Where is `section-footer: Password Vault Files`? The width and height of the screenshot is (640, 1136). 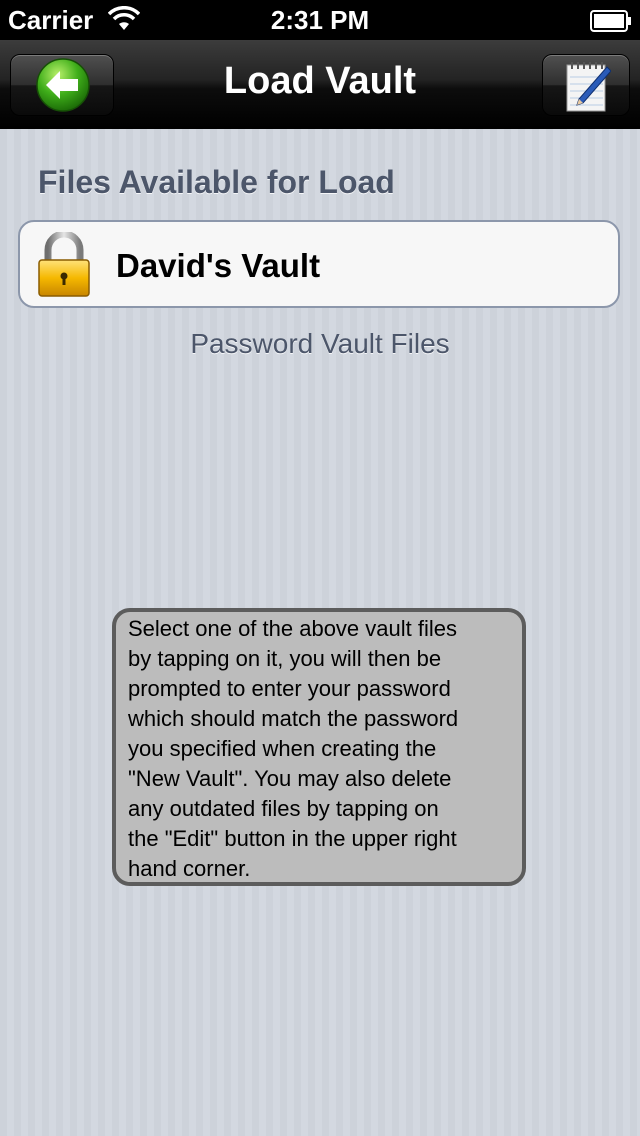
section-footer: Password Vault Files is located at coordinates (320, 343).